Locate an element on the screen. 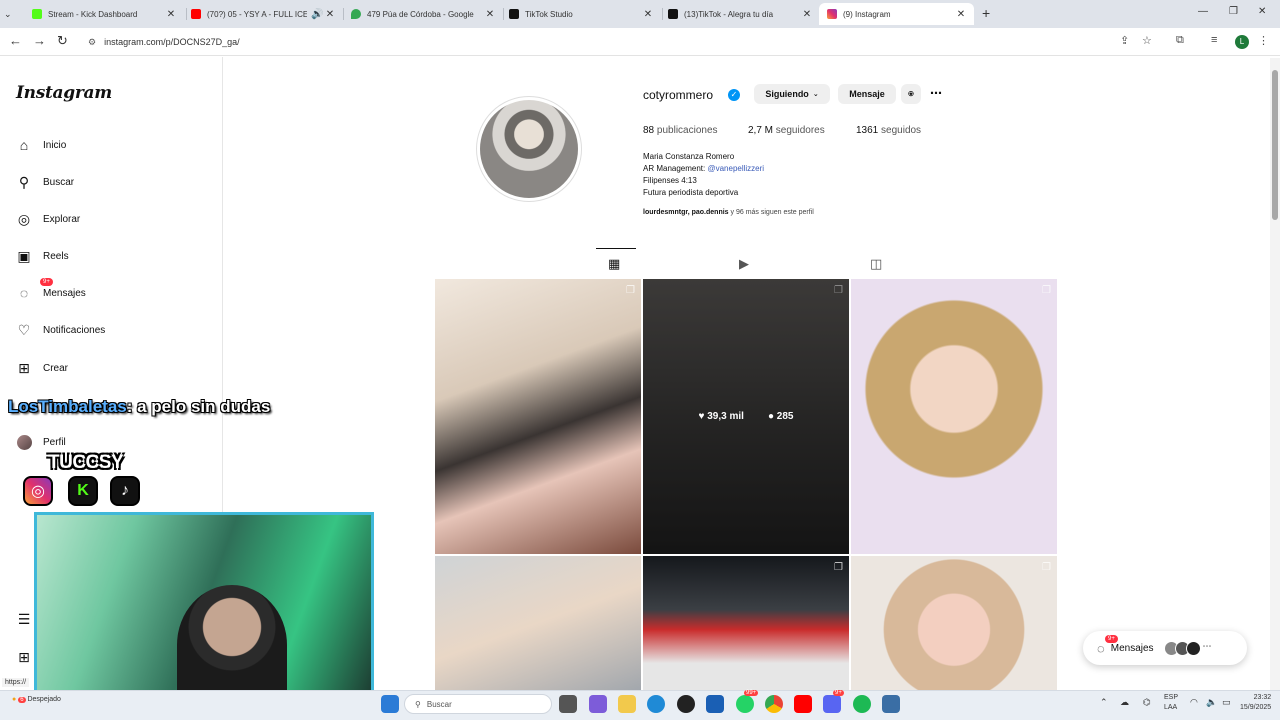 This screenshot has width=1280, height=720. calculator-icon is located at coordinates (891, 704).